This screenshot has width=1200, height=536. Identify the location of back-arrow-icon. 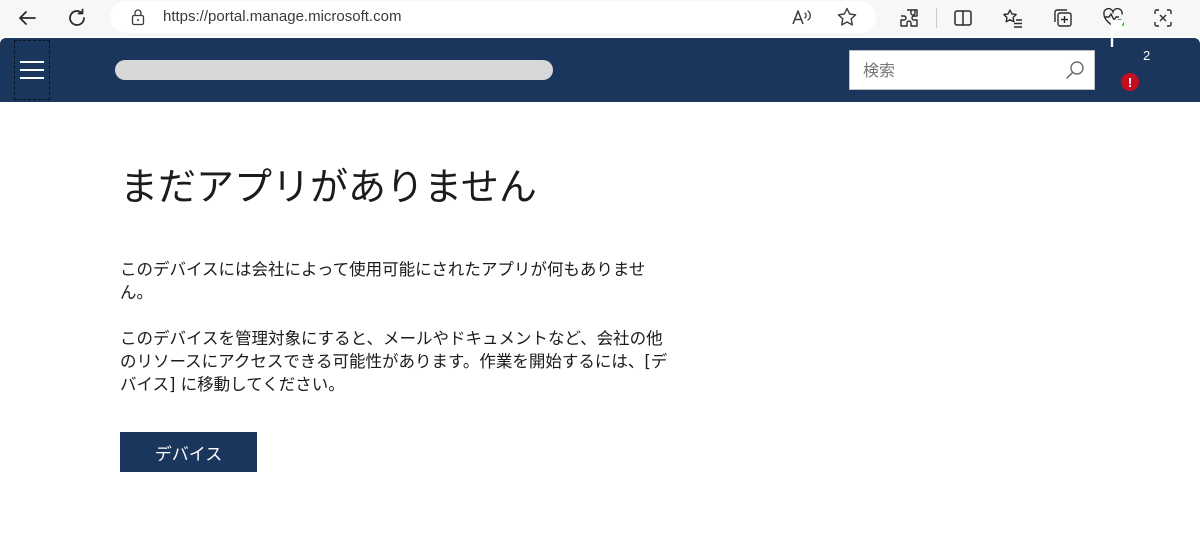
(27, 18).